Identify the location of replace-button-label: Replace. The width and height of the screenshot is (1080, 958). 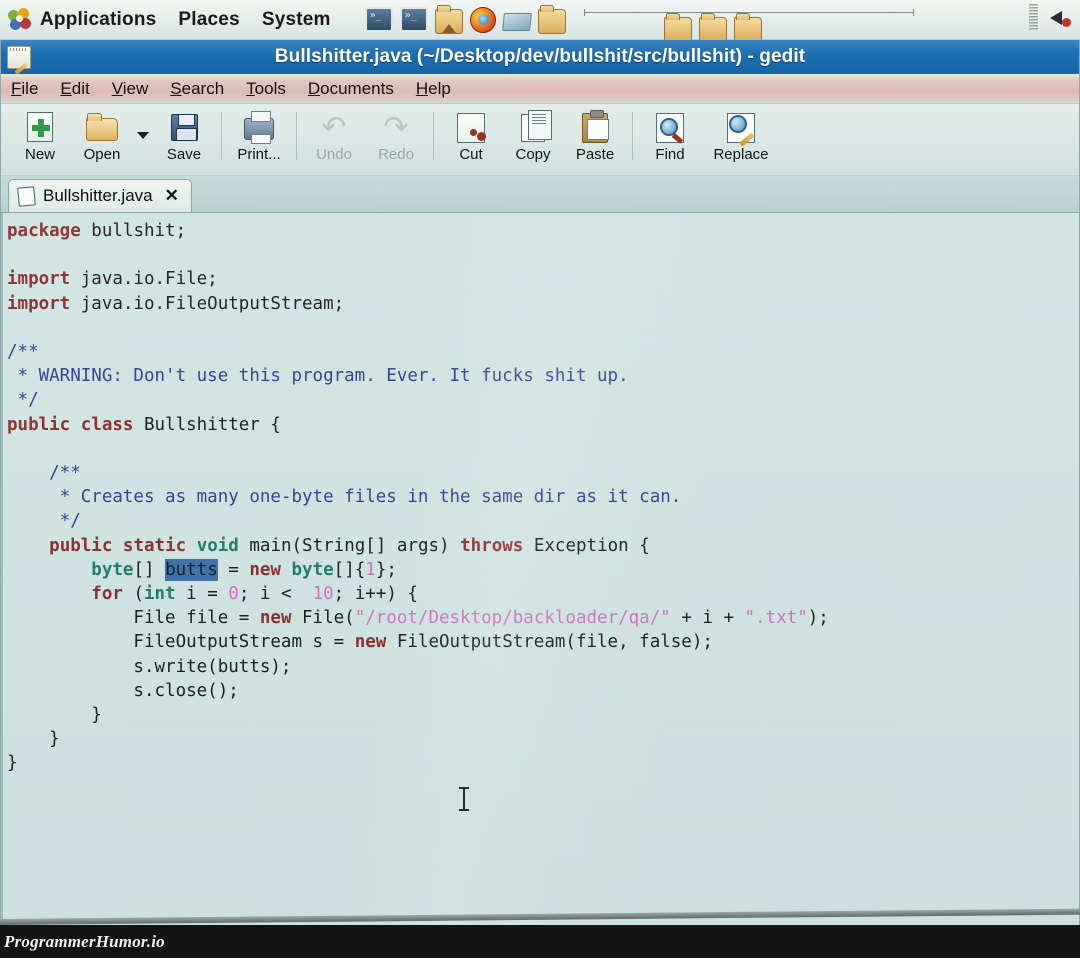
(741, 154).